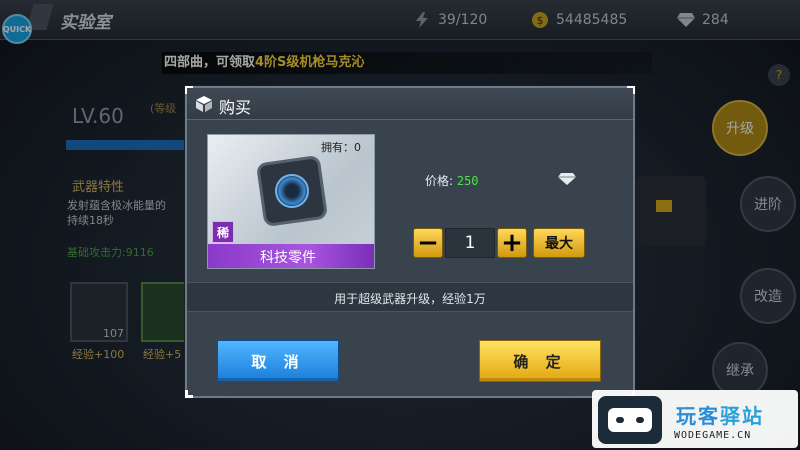  What do you see at coordinates (357, 147) in the screenshot?
I see `owned-value: 0` at bounding box center [357, 147].